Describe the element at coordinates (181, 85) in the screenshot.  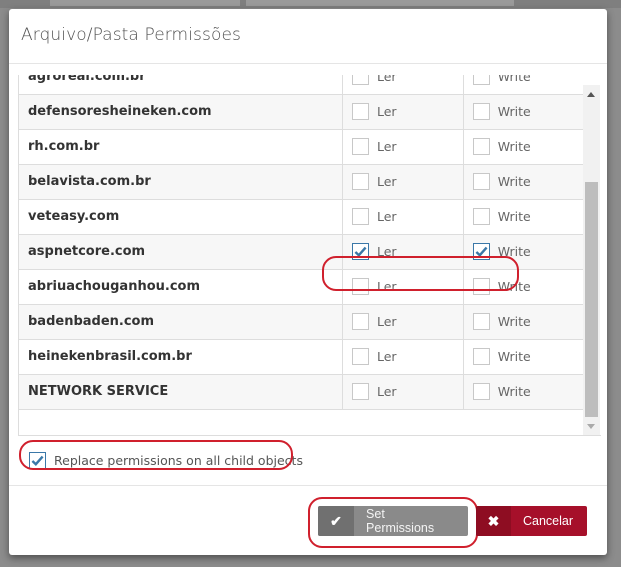
I see `user-cell: agroreal.com.br` at that location.